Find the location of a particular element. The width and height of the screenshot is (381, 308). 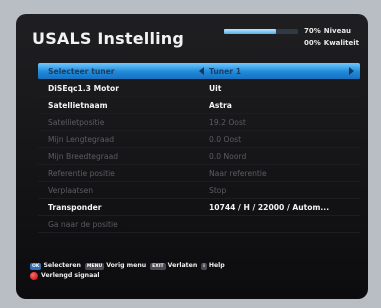

kwaliteit-percent: 00% is located at coordinates (312, 43).